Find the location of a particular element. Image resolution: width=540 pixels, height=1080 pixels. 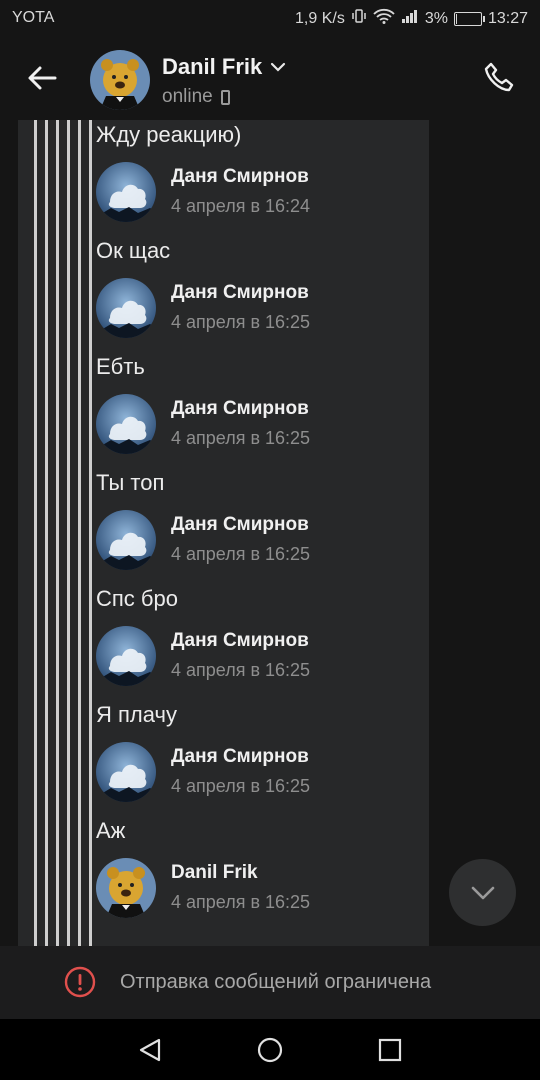

call-button is located at coordinates (500, 78).